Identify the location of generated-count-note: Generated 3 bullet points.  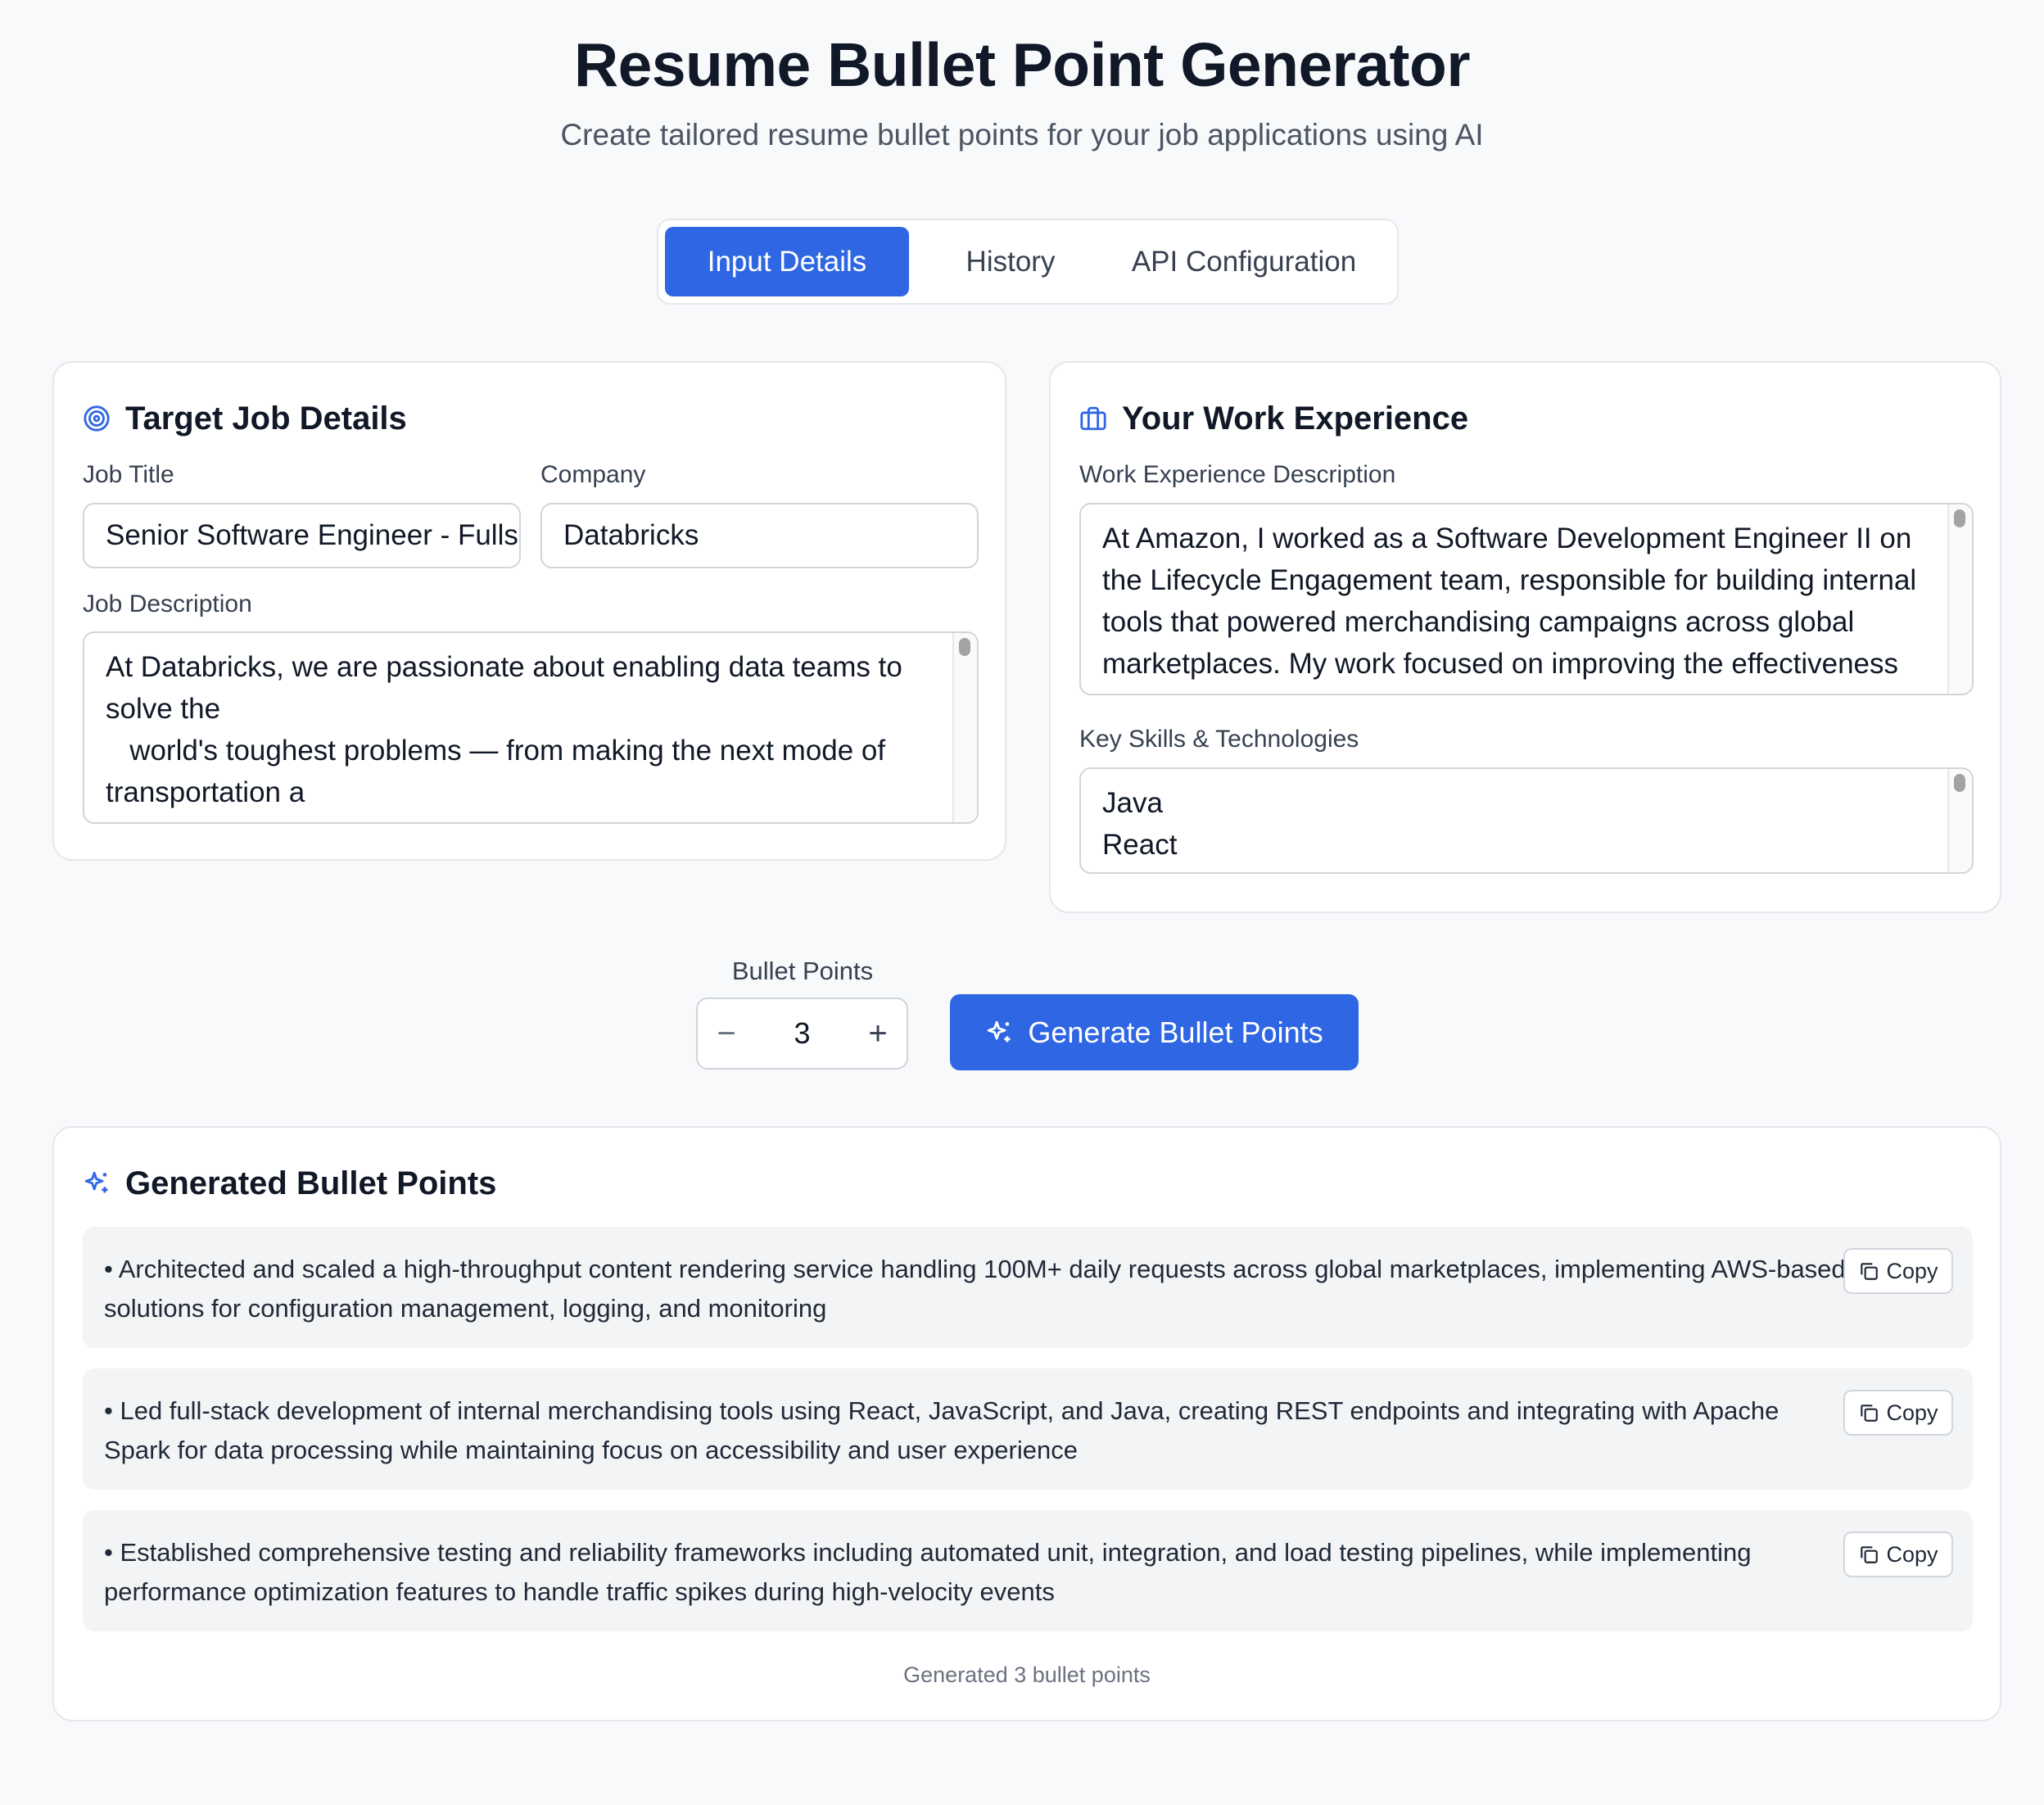
(1027, 1674).